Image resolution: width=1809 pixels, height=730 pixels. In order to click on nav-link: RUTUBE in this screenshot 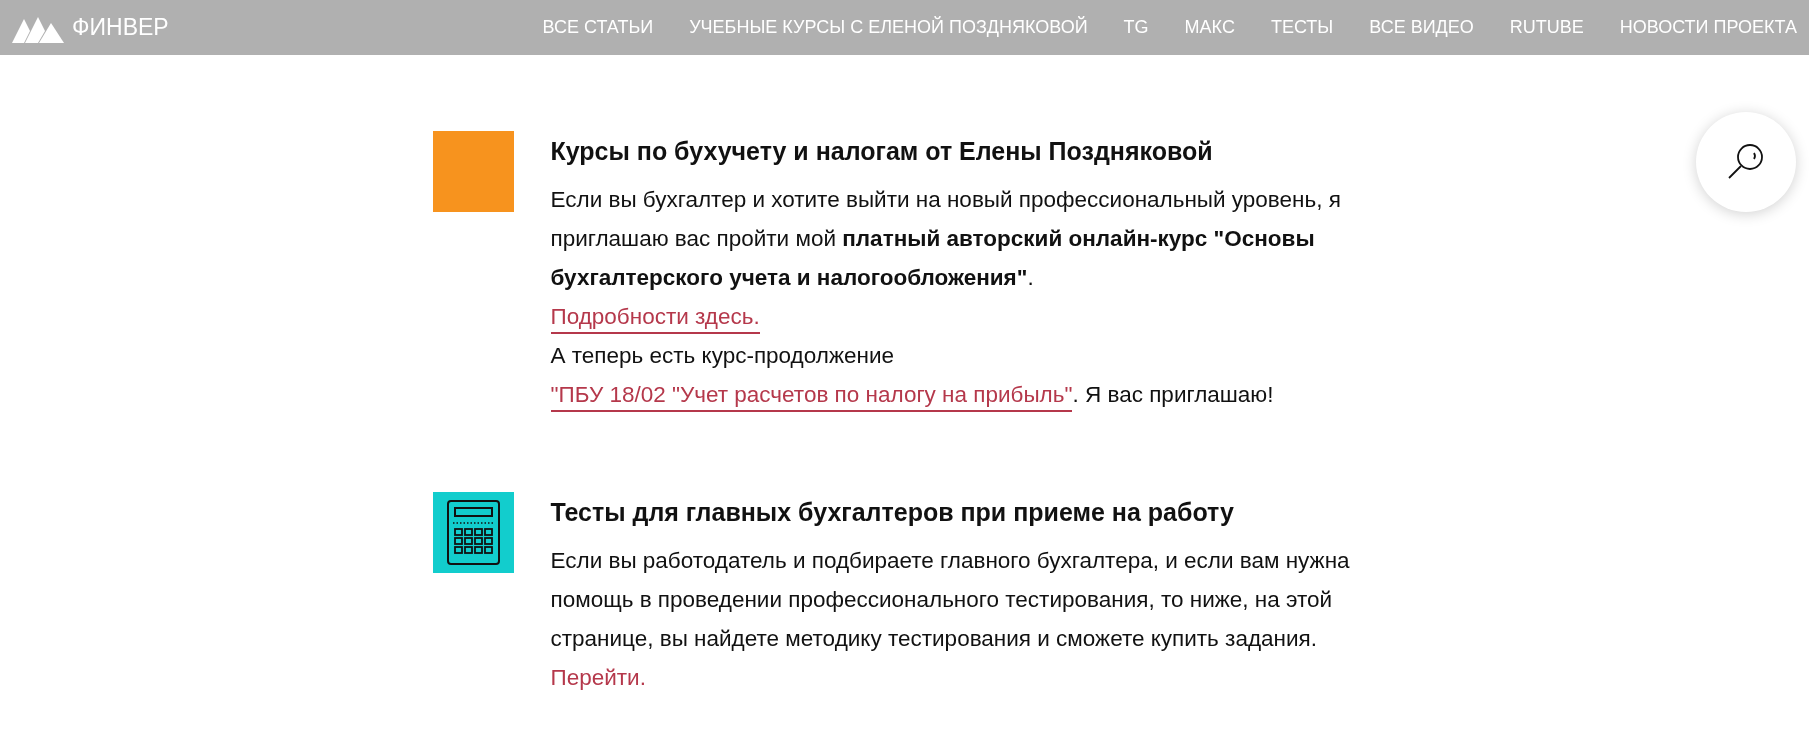, I will do `click(1546, 27)`.